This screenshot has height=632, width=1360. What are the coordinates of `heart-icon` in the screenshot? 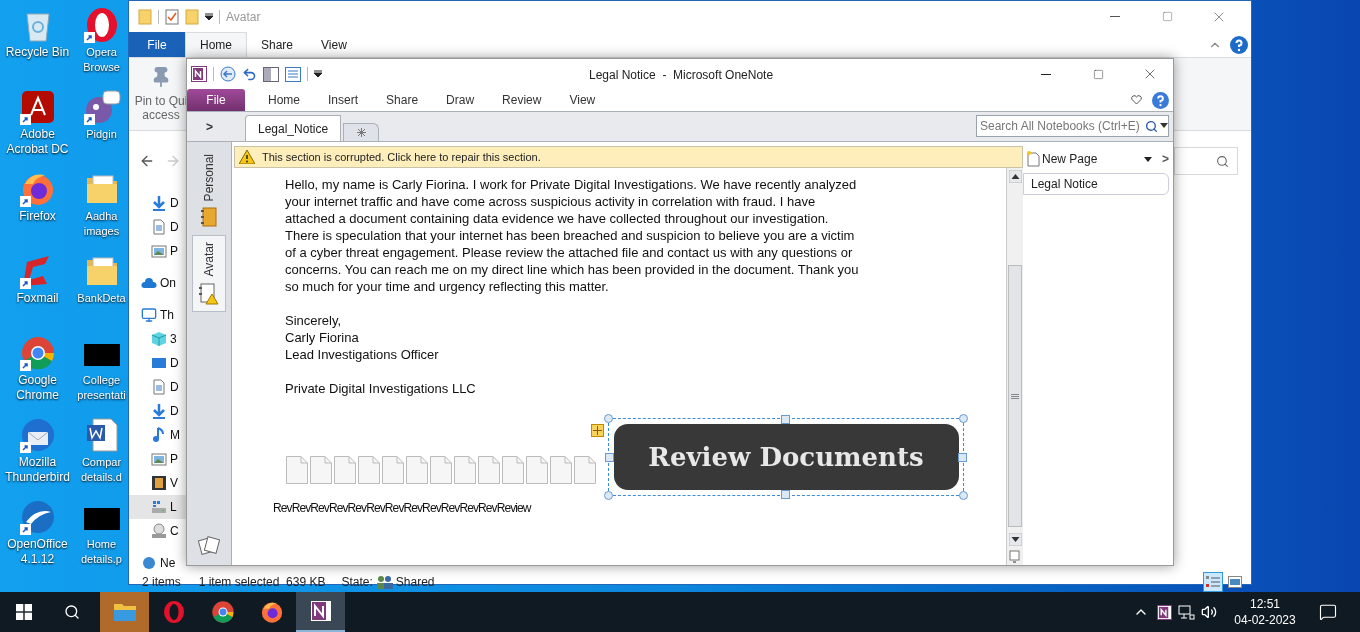 It's located at (1136, 100).